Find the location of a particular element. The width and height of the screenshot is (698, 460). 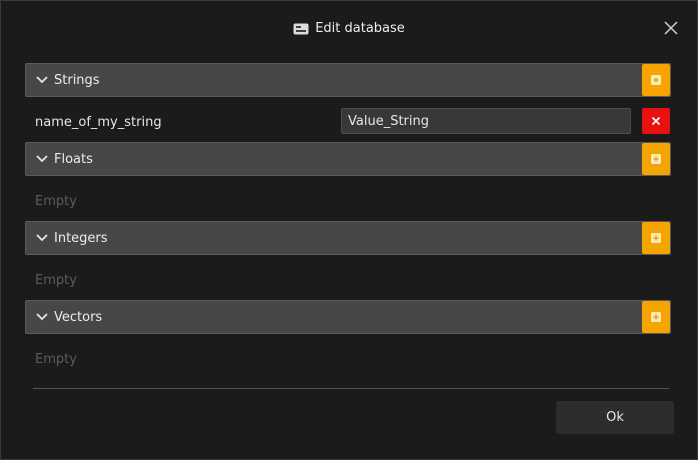

section-header-vectors: Vectors is located at coordinates (348, 317).